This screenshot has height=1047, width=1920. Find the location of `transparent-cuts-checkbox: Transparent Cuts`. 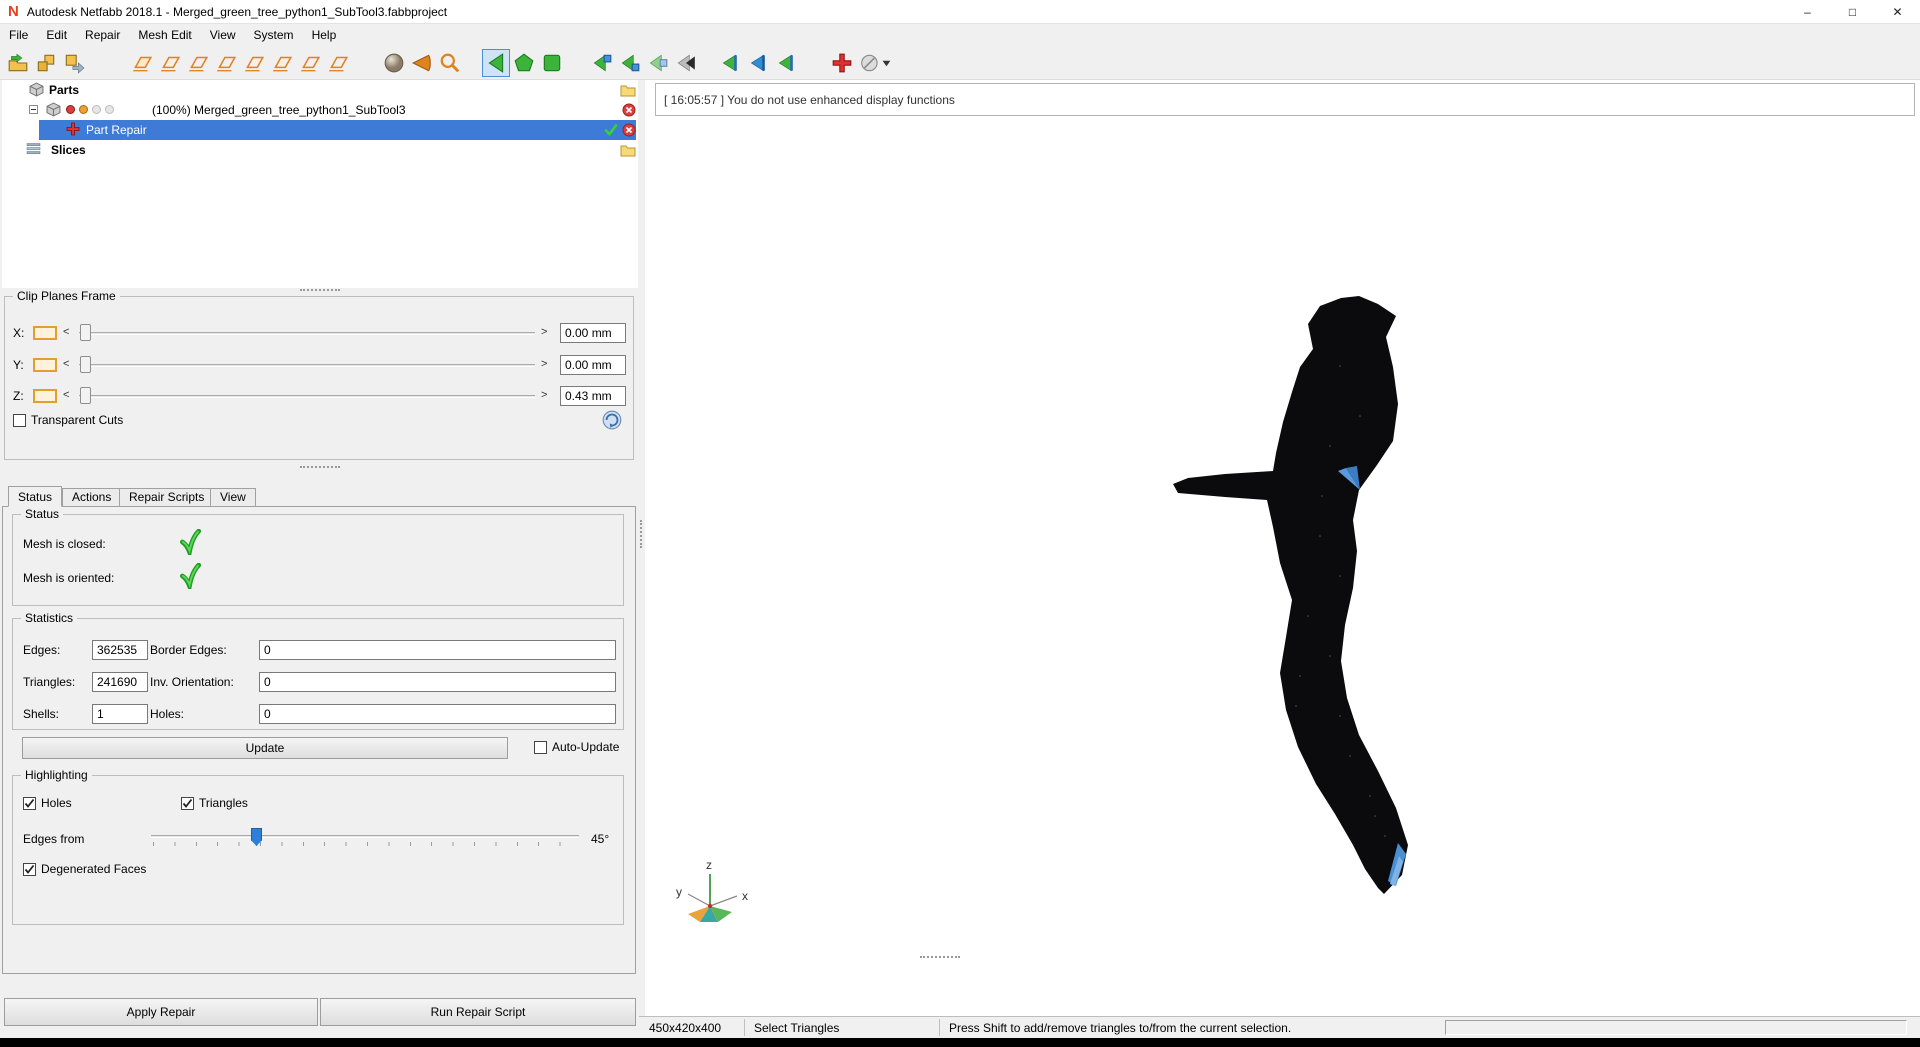

transparent-cuts-checkbox: Transparent Cuts is located at coordinates (68, 420).